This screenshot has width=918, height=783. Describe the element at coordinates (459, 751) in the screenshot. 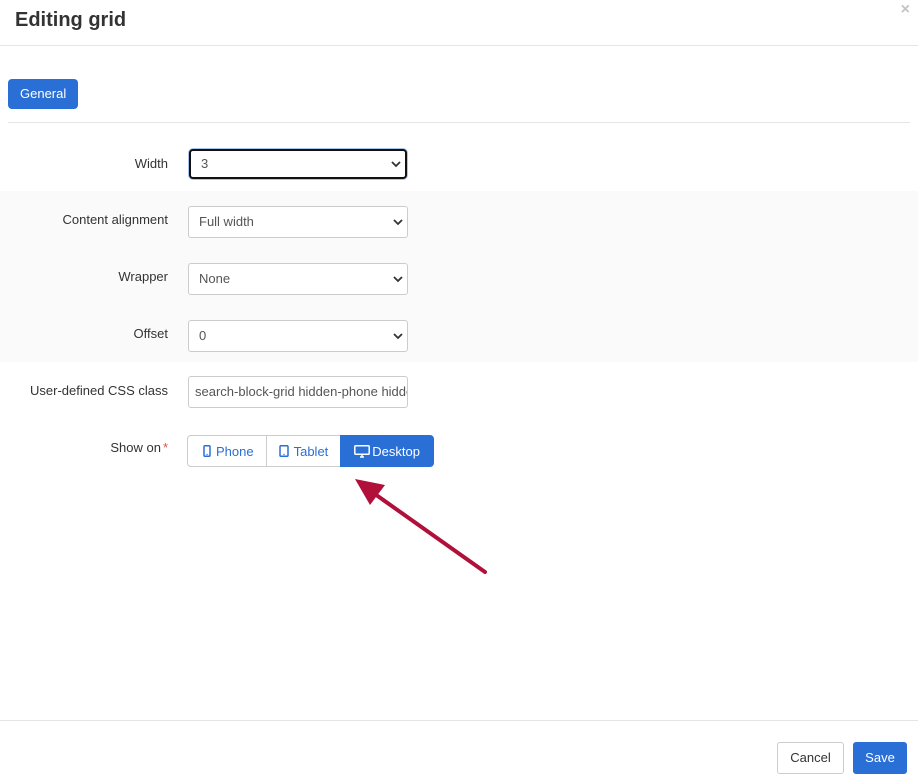

I see `dialog-footer: Cancel Save` at that location.